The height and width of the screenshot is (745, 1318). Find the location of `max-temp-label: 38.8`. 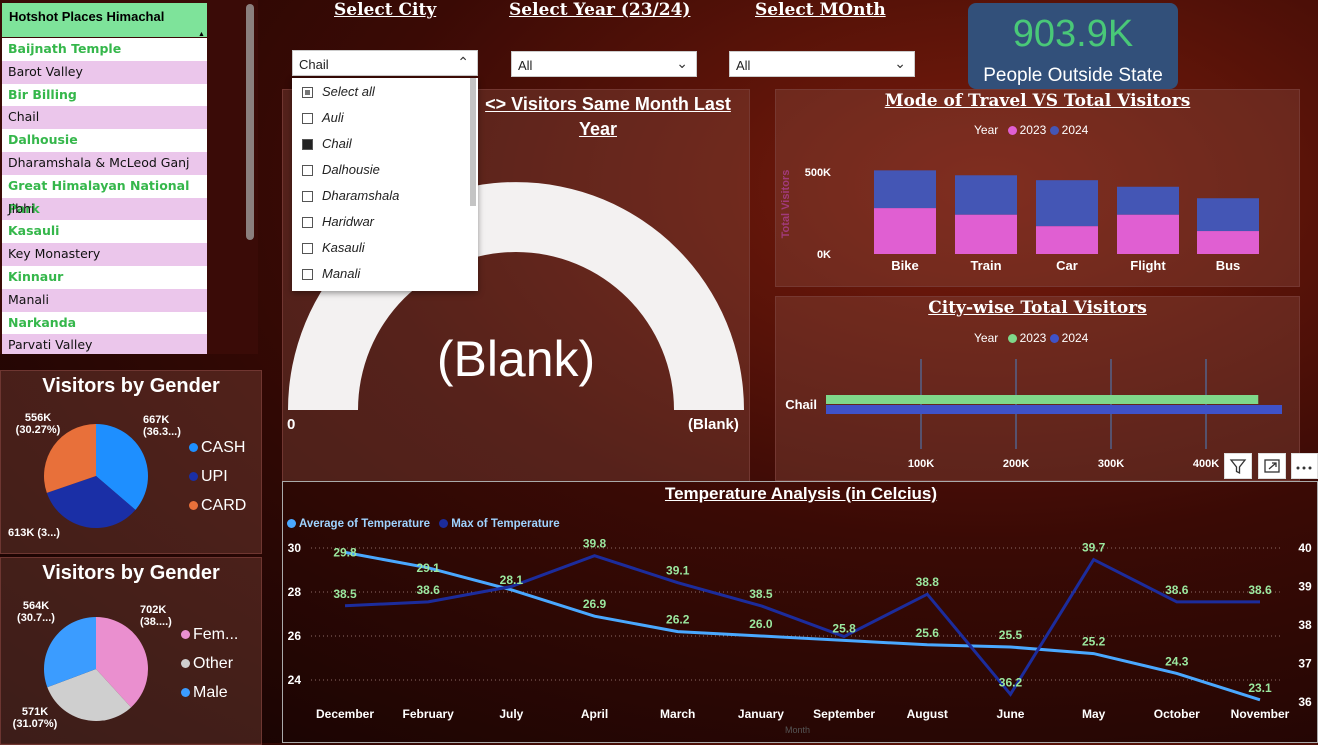

max-temp-label: 38.8 is located at coordinates (928, 582).